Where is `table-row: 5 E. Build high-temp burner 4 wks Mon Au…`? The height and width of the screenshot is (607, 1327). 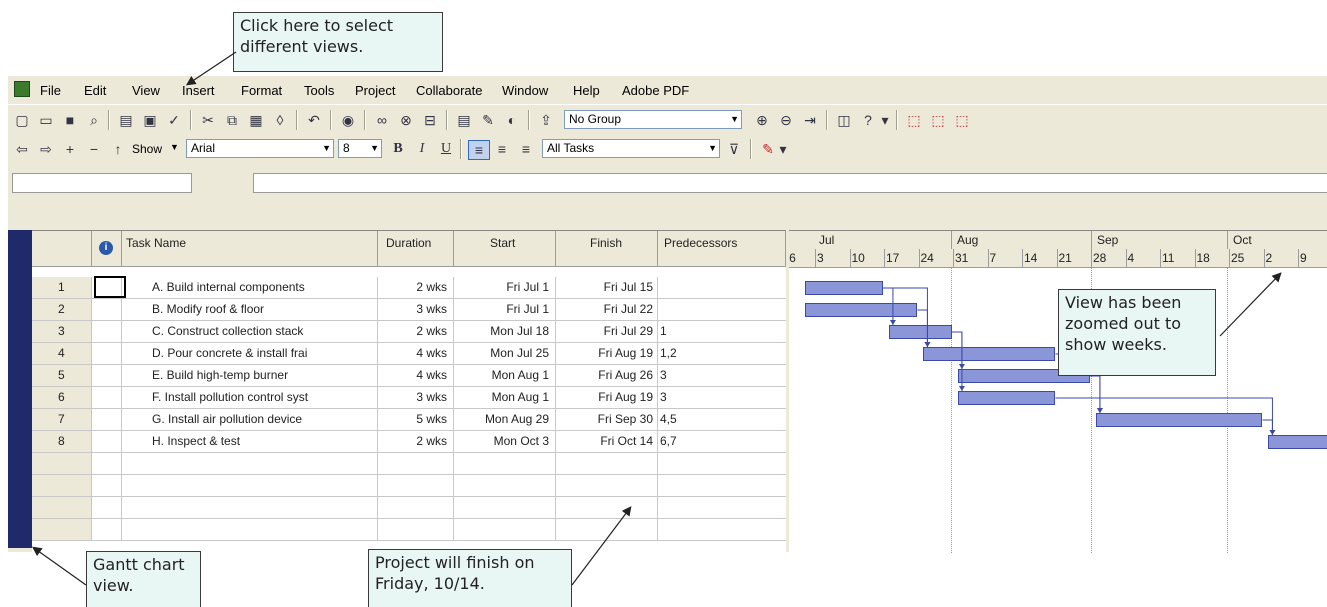 table-row: 5 E. Build high-temp burner 4 wks Mon Au… is located at coordinates (409, 376).